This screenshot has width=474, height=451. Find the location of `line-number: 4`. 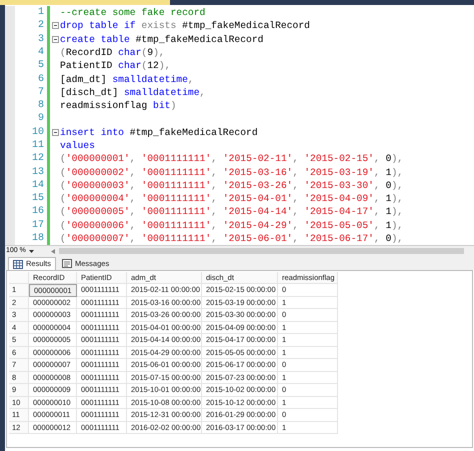

line-number: 4 is located at coordinates (40, 52).